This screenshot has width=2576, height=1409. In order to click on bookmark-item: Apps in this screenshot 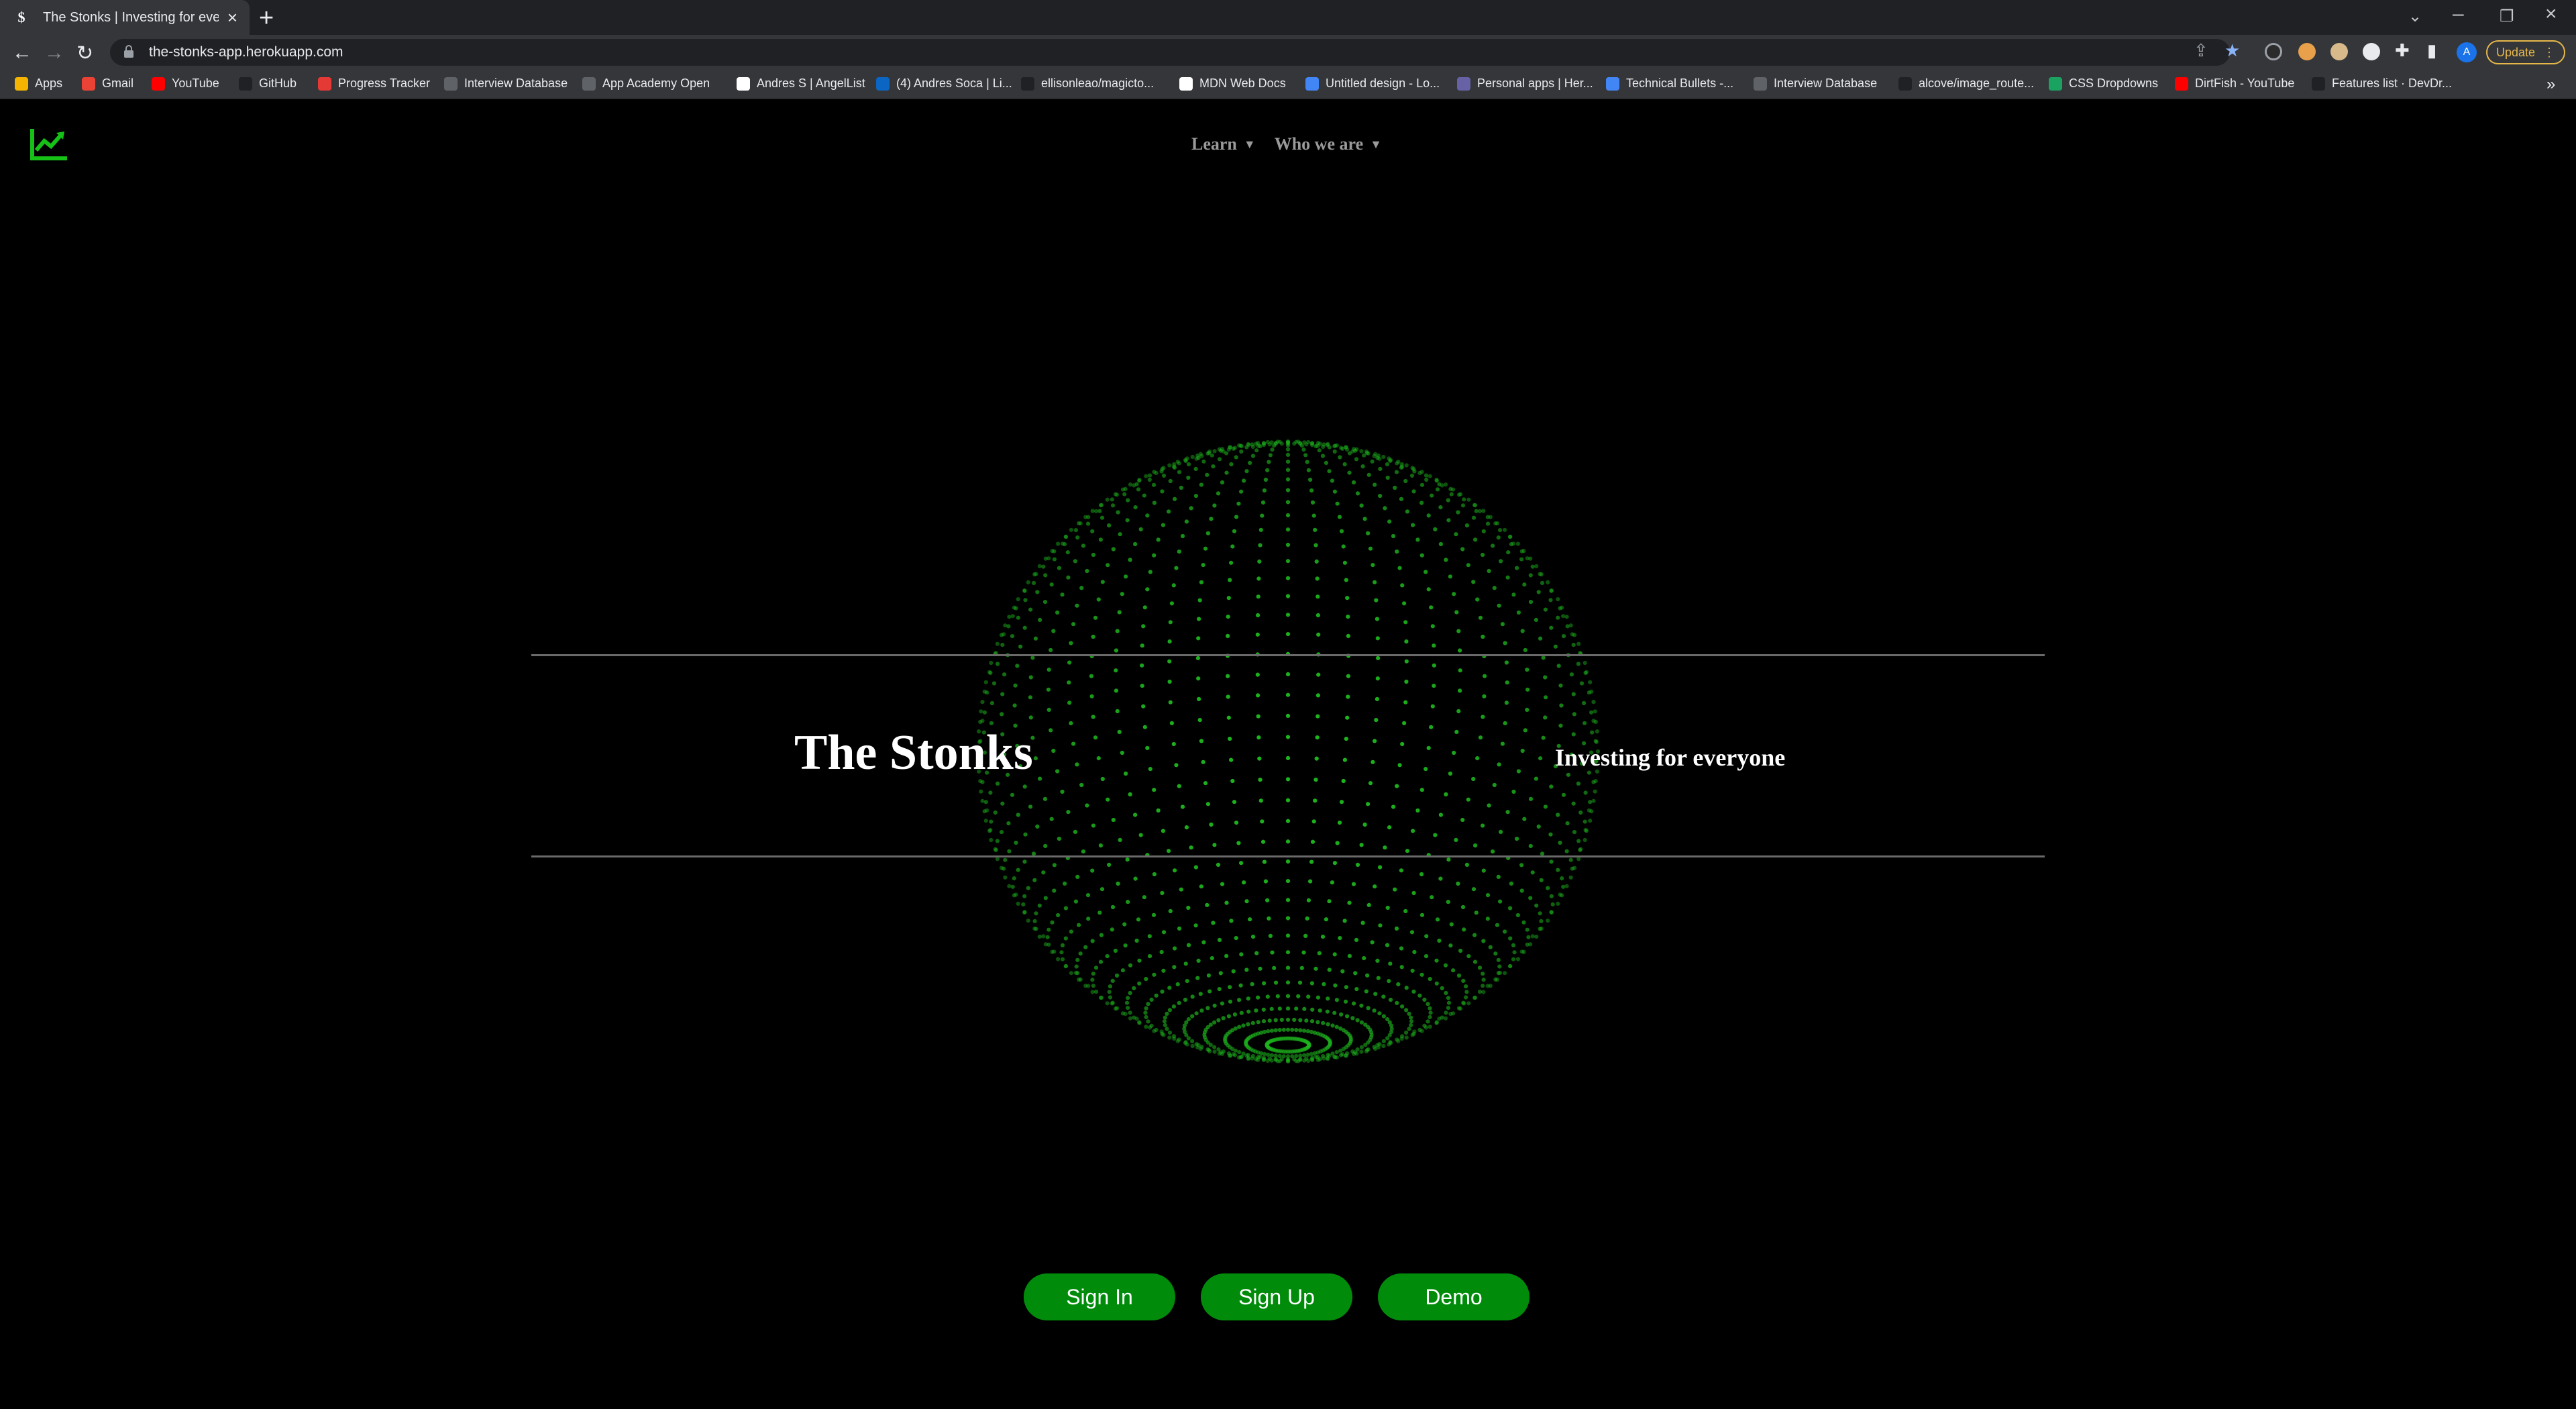, I will do `click(38, 83)`.